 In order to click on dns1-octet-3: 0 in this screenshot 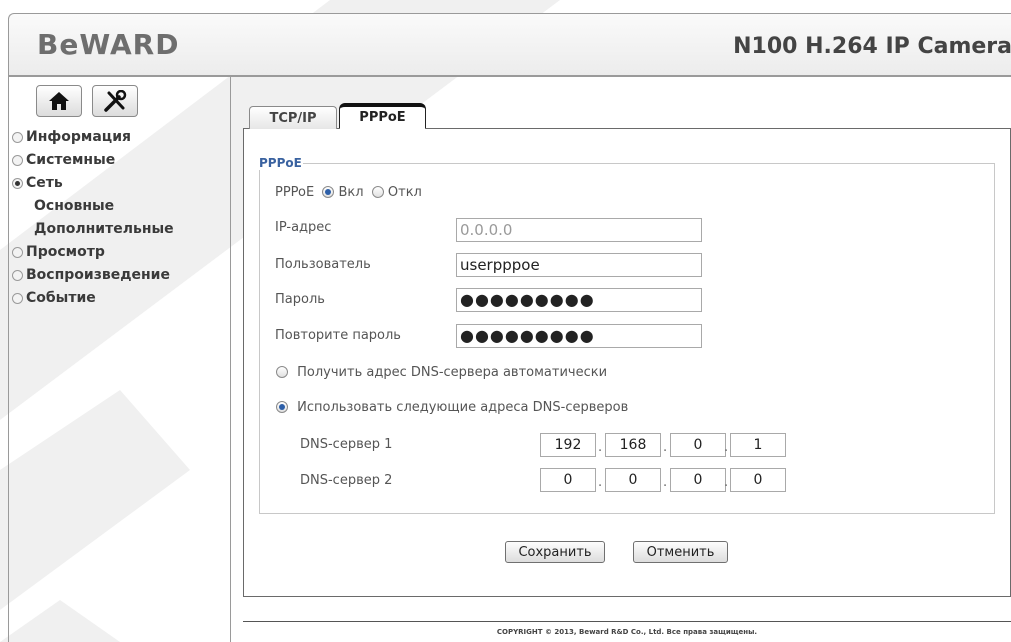, I will do `click(698, 445)`.